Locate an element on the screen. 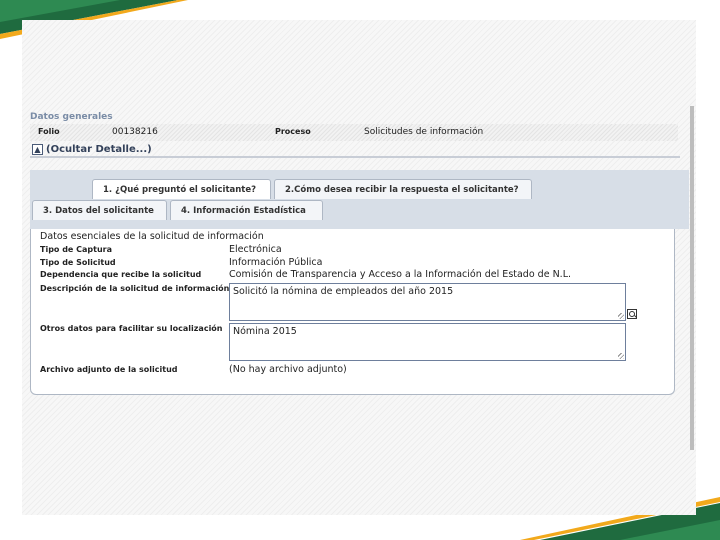  attachment-value: (No hay archivo adjunto) is located at coordinates (288, 369).